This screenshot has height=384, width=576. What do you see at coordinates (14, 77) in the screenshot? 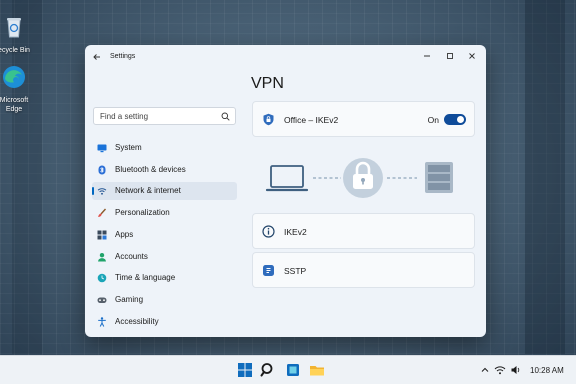
I see `edge-icon` at bounding box center [14, 77].